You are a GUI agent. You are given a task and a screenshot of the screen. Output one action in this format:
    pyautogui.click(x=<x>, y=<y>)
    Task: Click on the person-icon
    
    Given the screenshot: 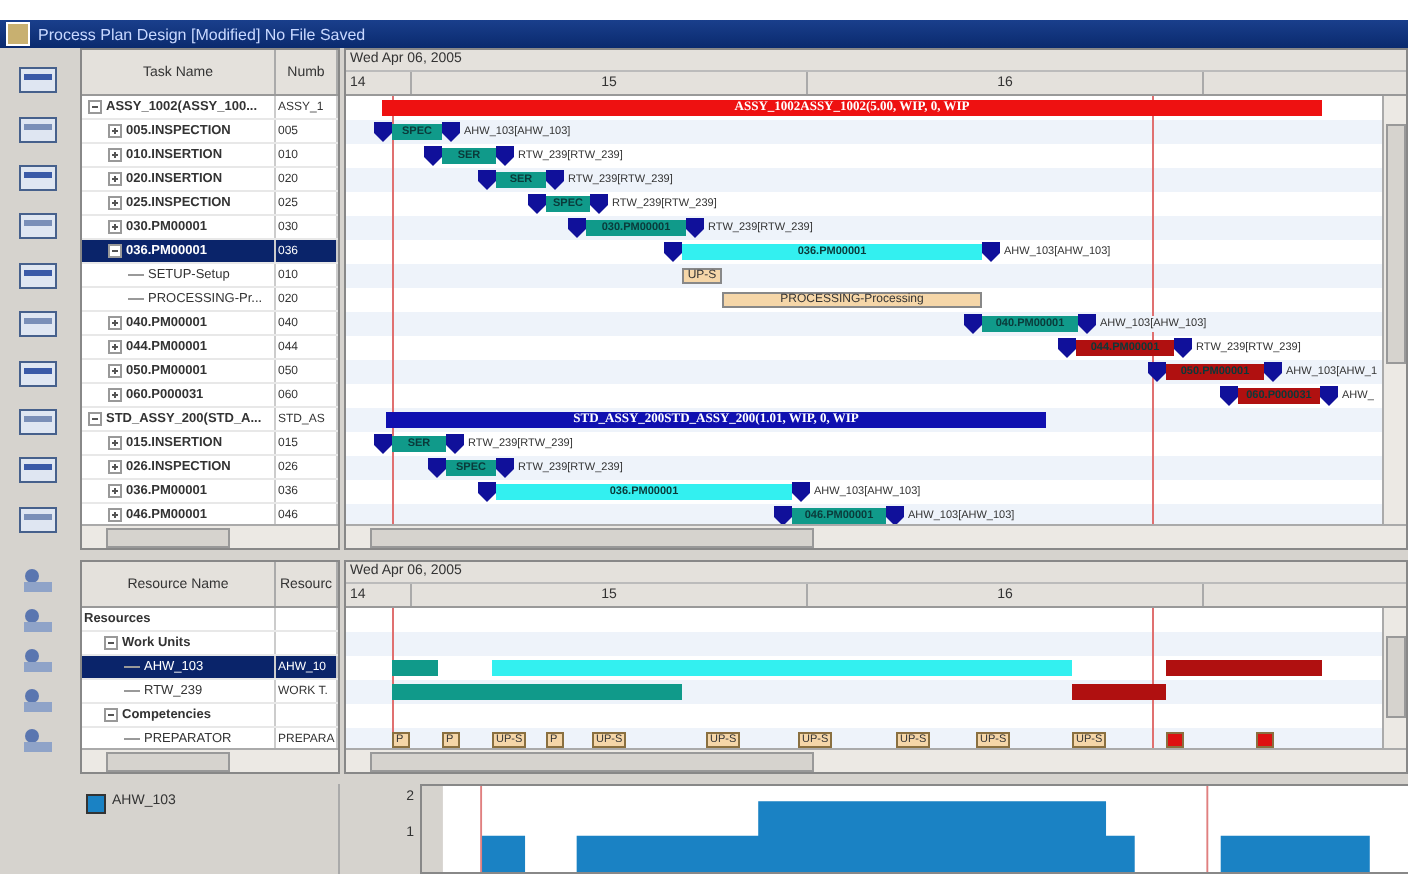 What is the action you would take?
    pyautogui.click(x=38, y=580)
    